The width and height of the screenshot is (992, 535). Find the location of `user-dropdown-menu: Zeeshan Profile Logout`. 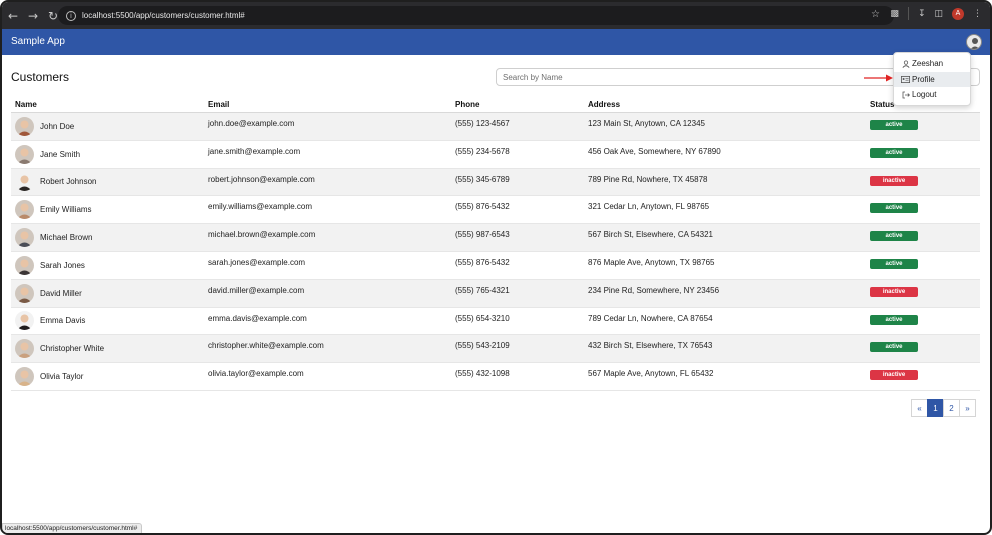

user-dropdown-menu: Zeeshan Profile Logout is located at coordinates (932, 79).